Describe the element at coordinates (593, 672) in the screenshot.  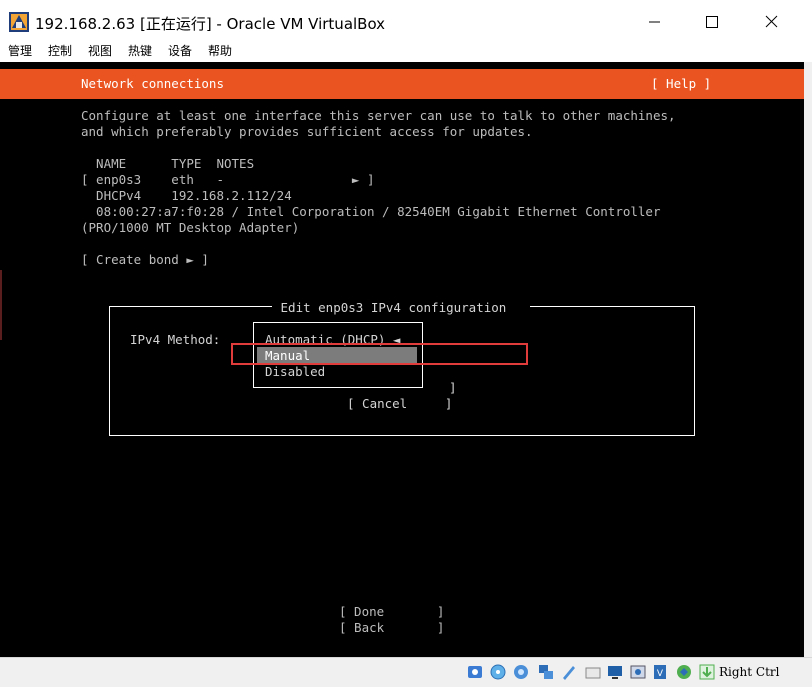
I see `shared-folder-icon` at that location.